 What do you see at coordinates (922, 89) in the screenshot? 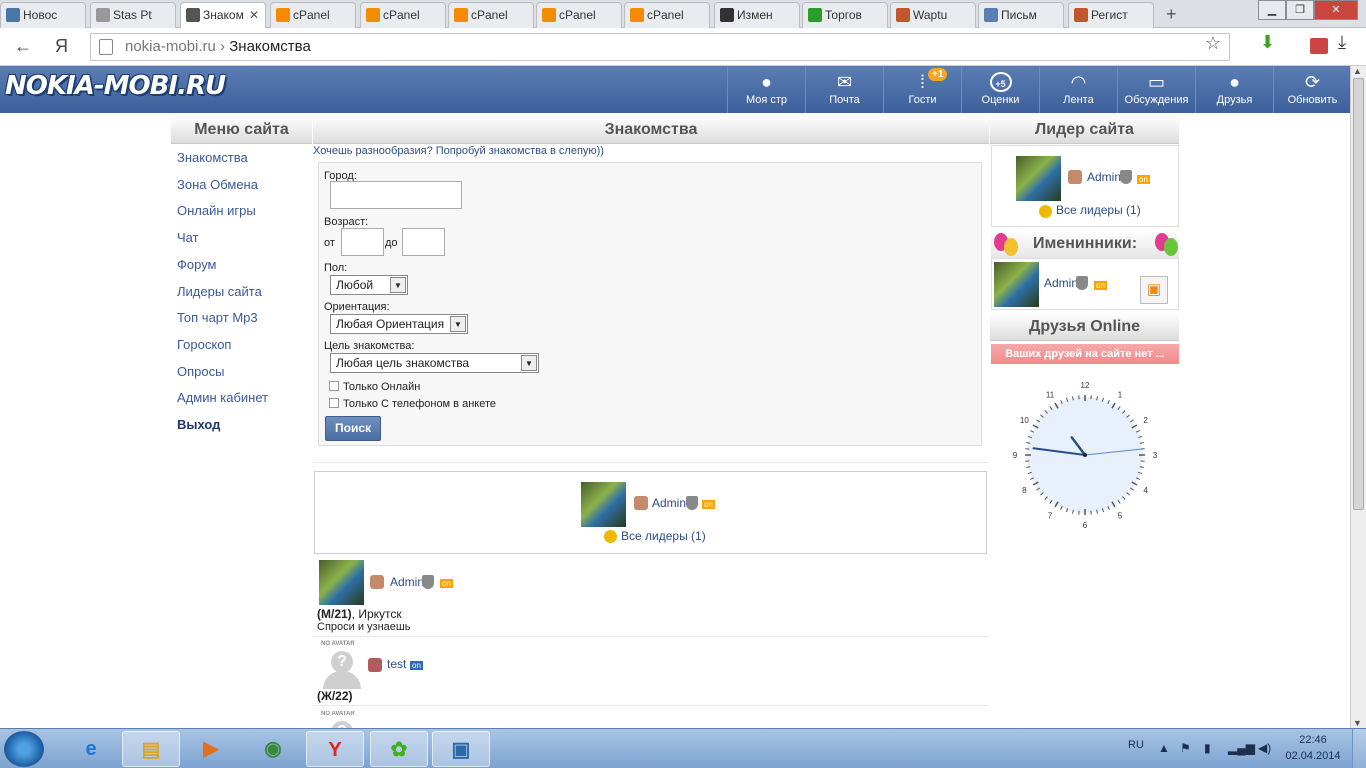
I see `nav-footsteps: ⁞ Гости +1` at bounding box center [922, 89].